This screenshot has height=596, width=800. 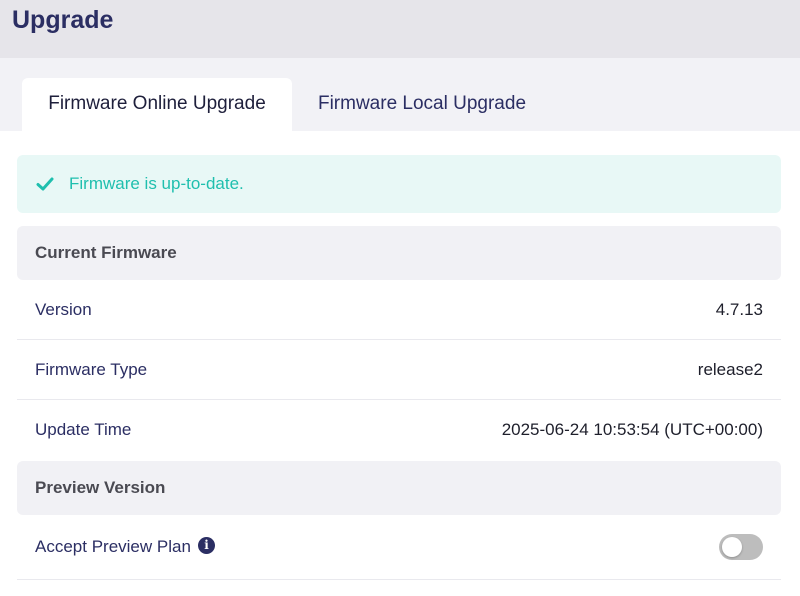 I want to click on firmware-type-row: Firmware Type release2, so click(x=399, y=370).